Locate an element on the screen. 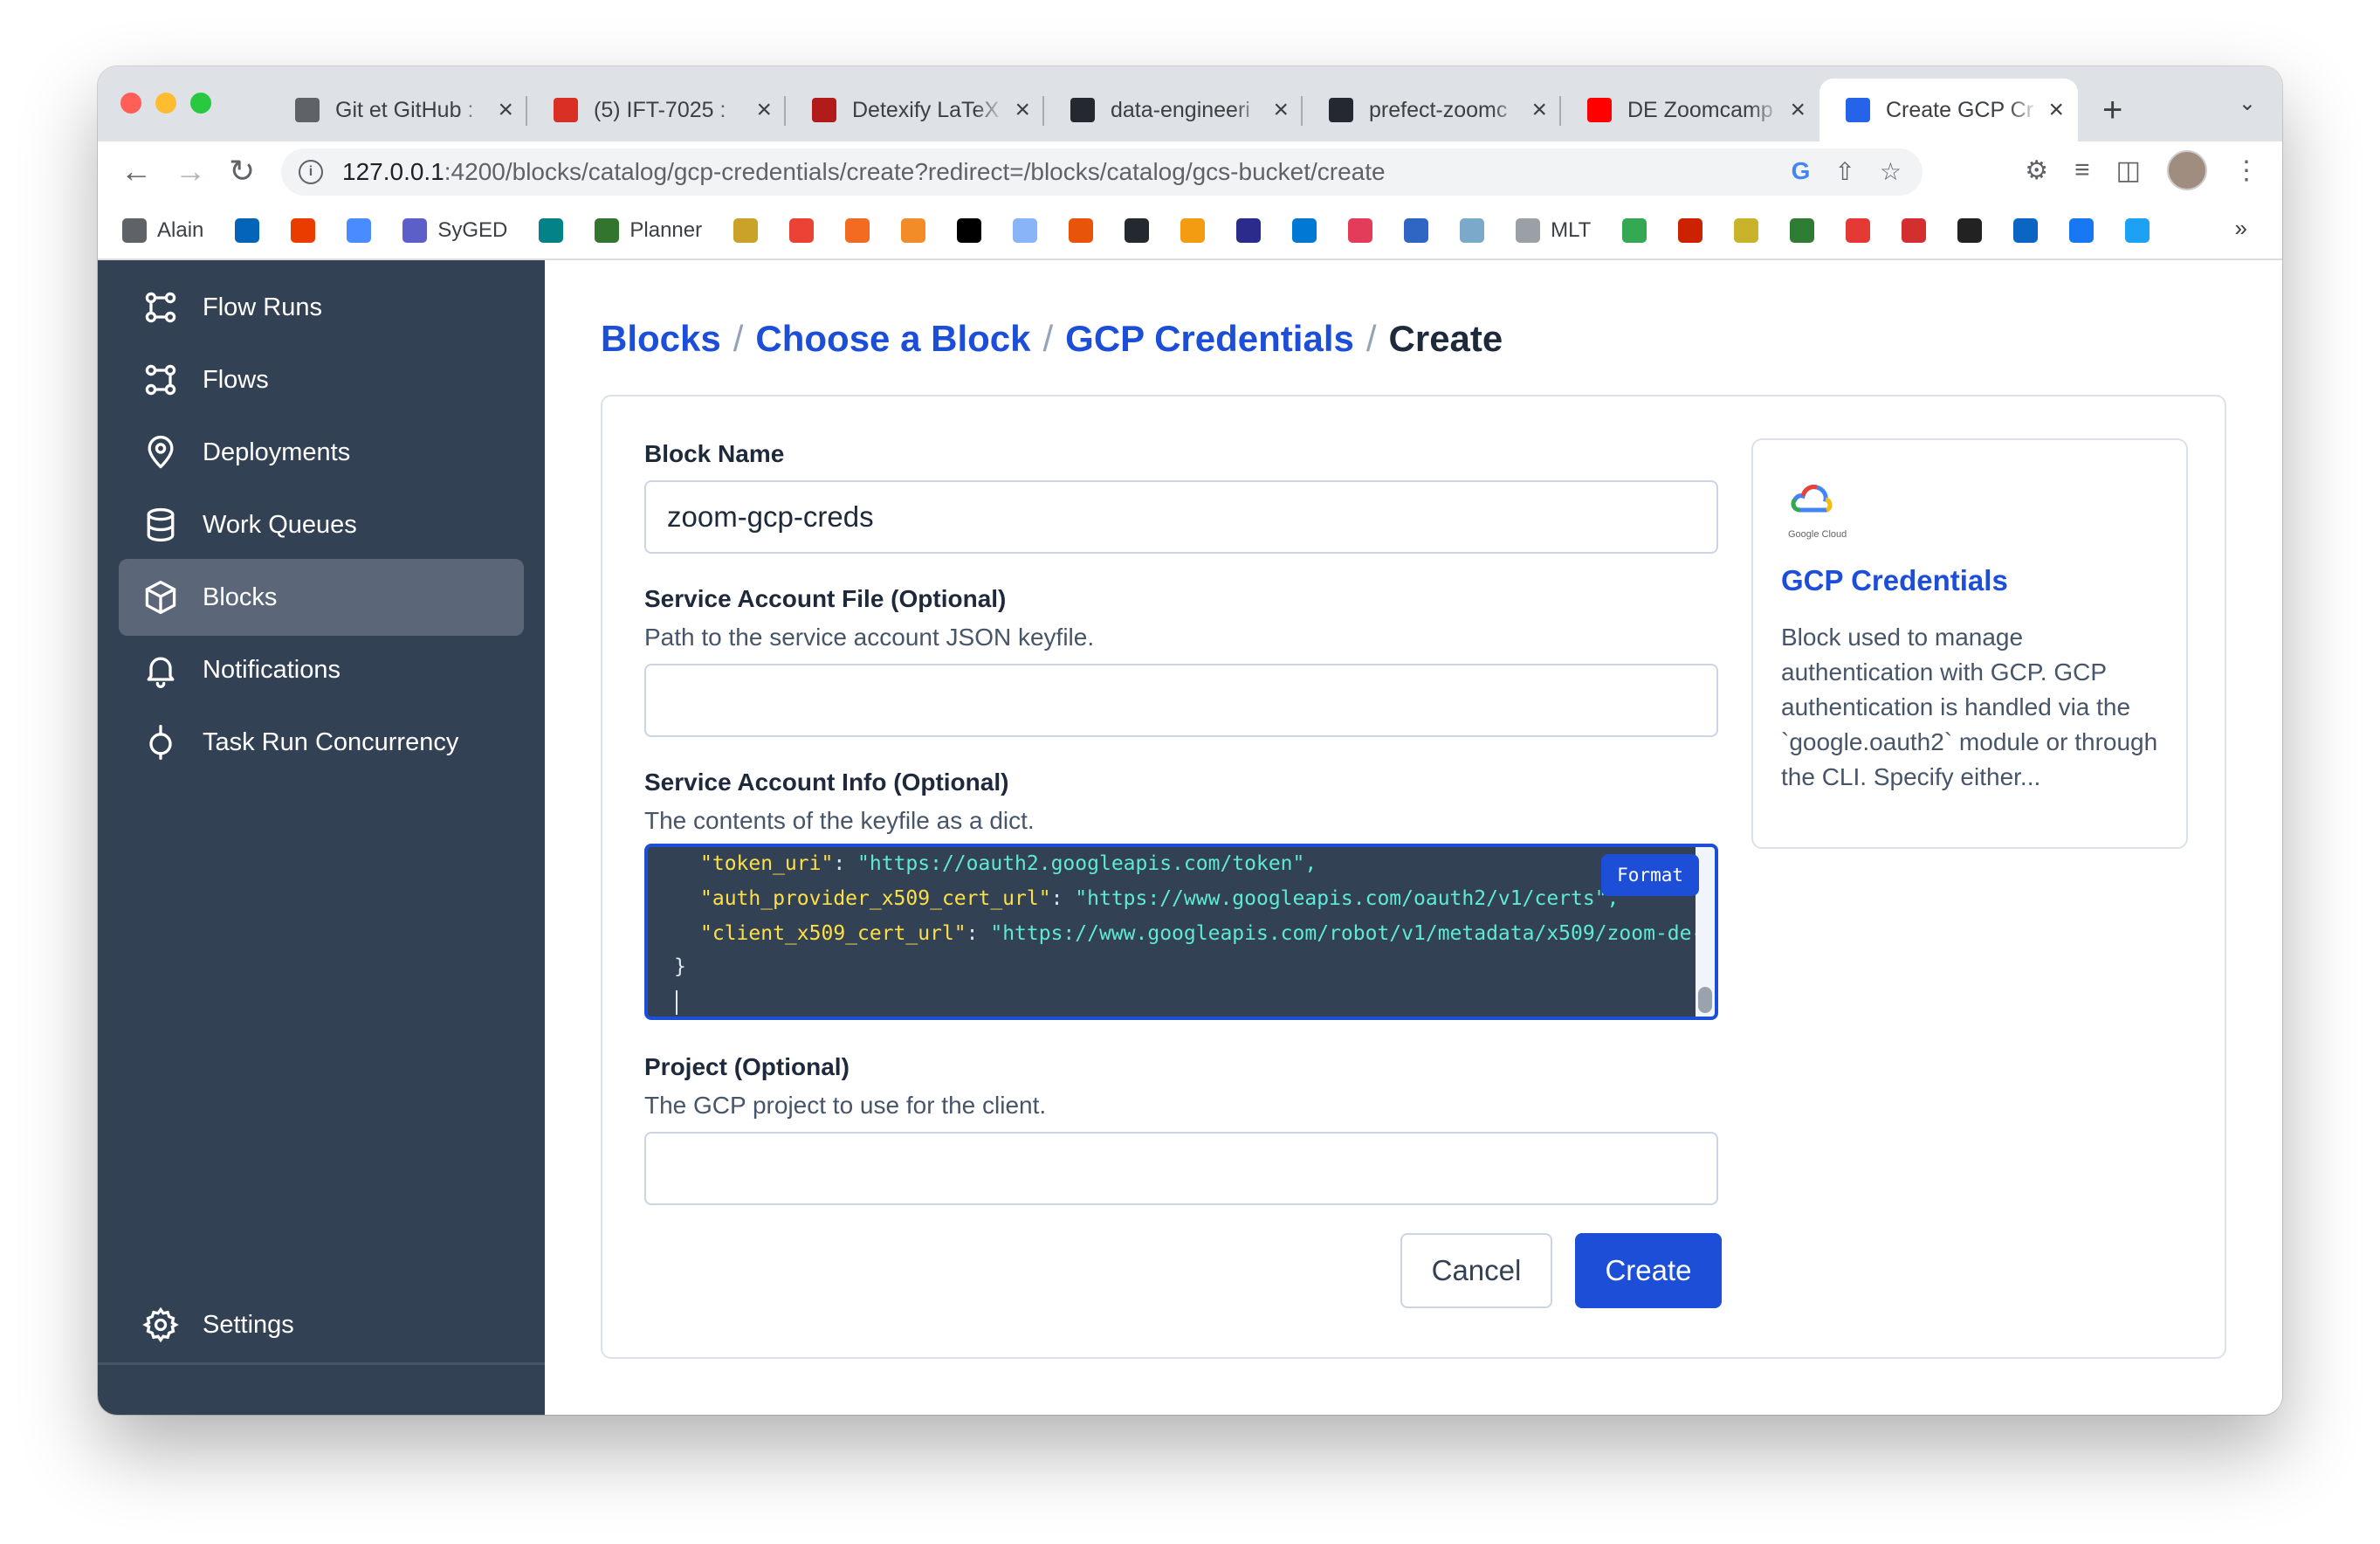  reading-list-icon: ≡ is located at coordinates (2082, 170).